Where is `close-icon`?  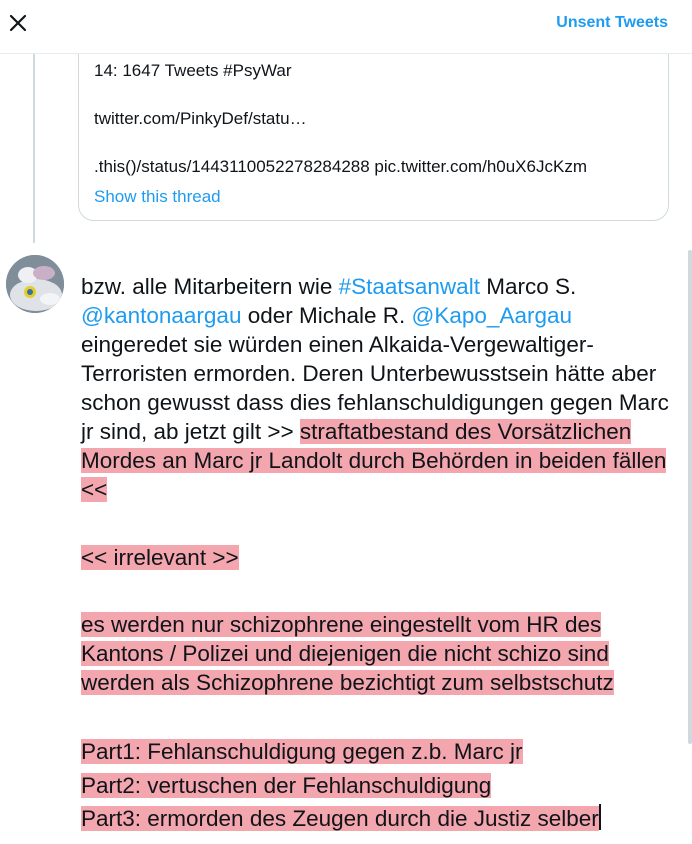 close-icon is located at coordinates (18, 23).